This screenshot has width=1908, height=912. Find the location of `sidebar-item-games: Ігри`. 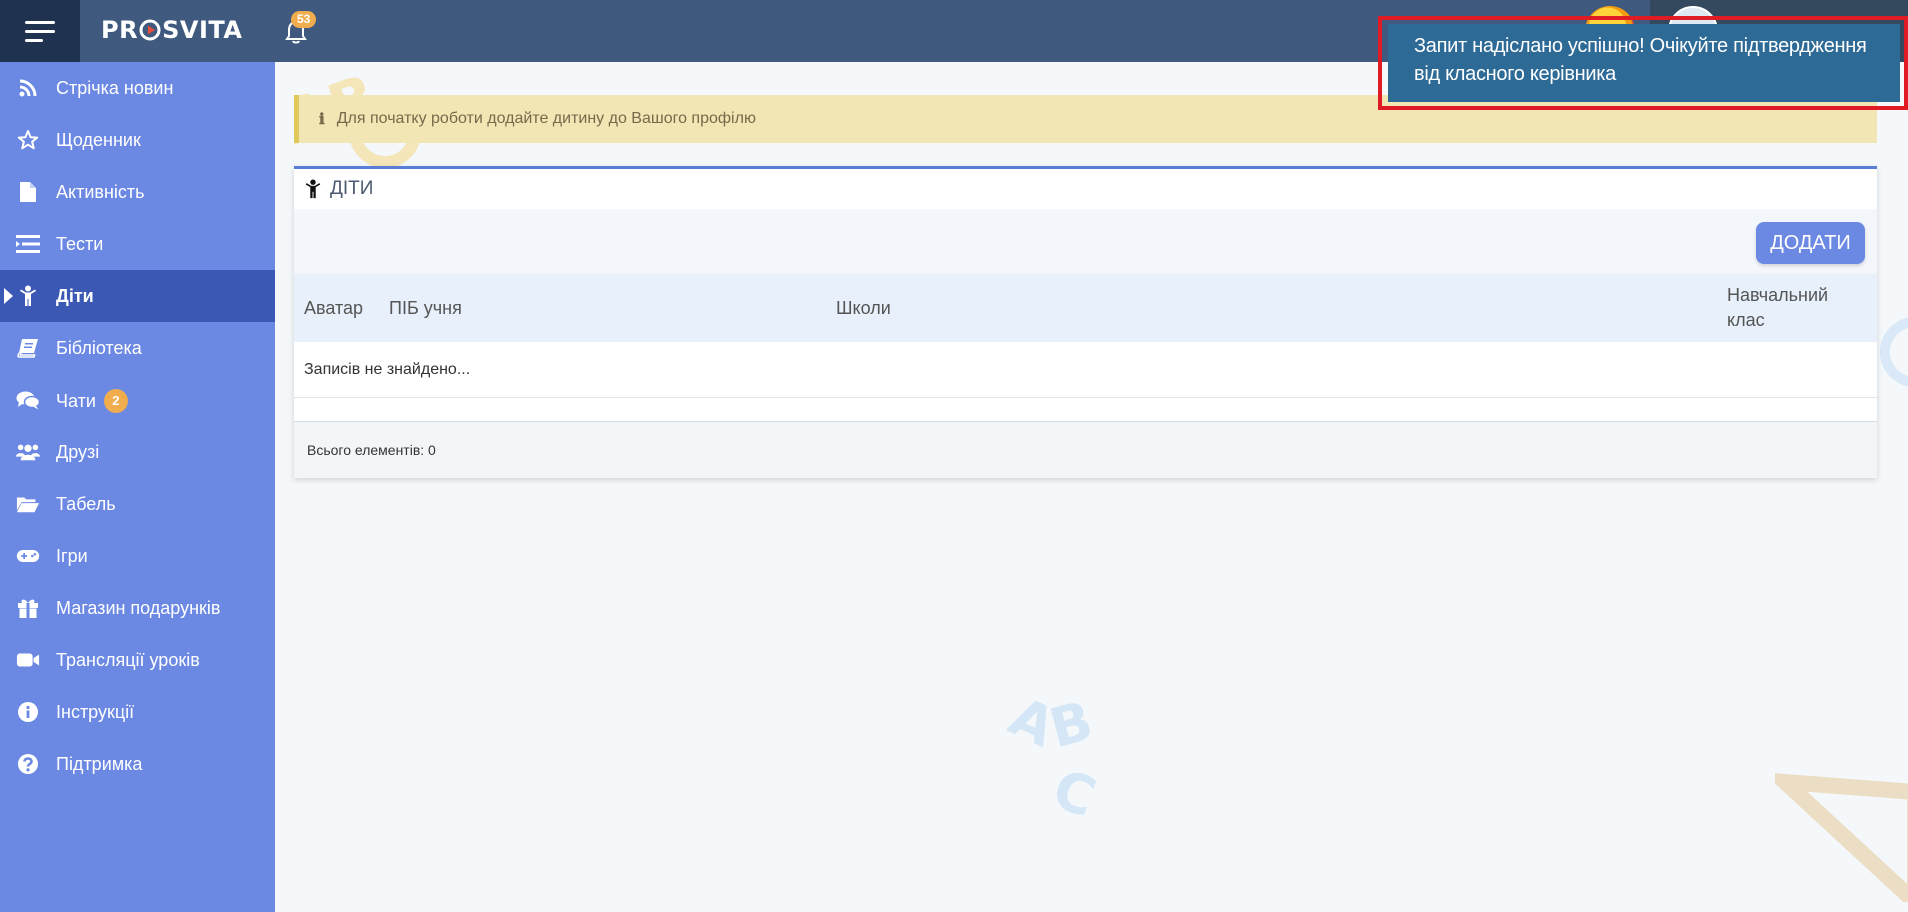

sidebar-item-games: Ігри is located at coordinates (137, 556).